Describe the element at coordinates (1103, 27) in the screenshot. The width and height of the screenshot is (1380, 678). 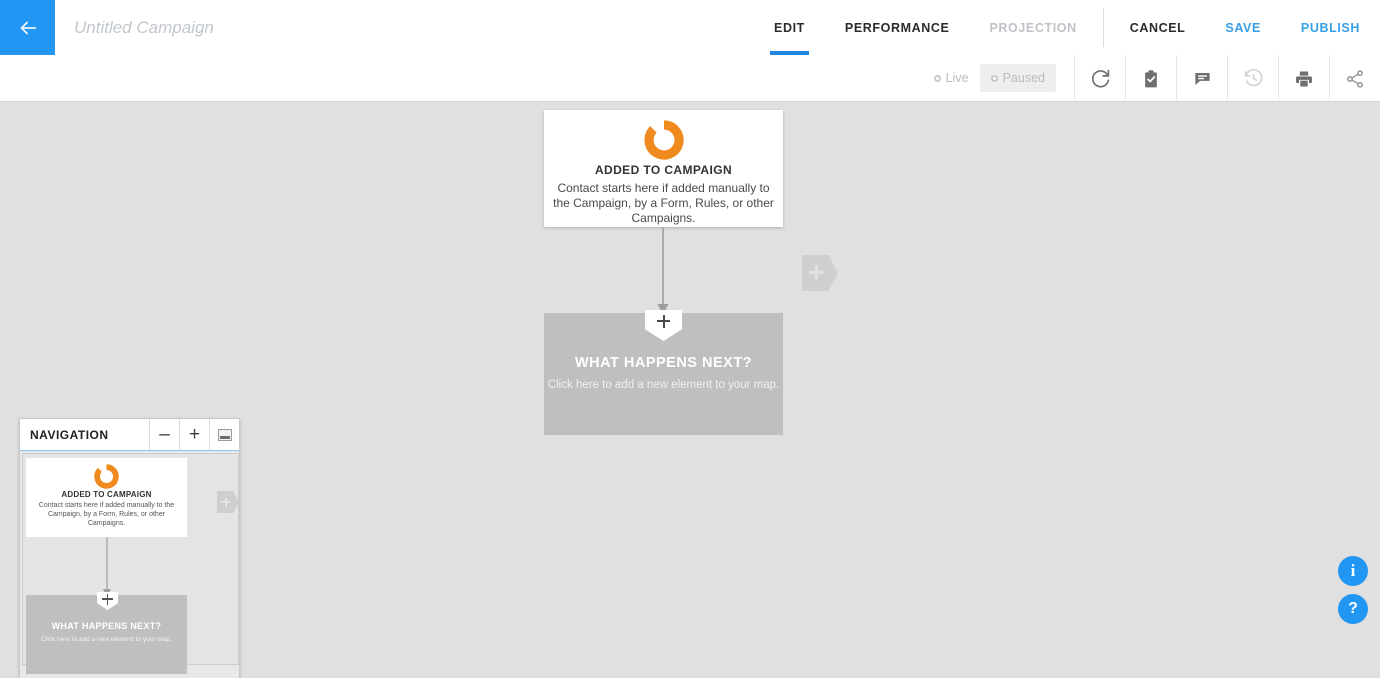
I see `header-divider` at that location.